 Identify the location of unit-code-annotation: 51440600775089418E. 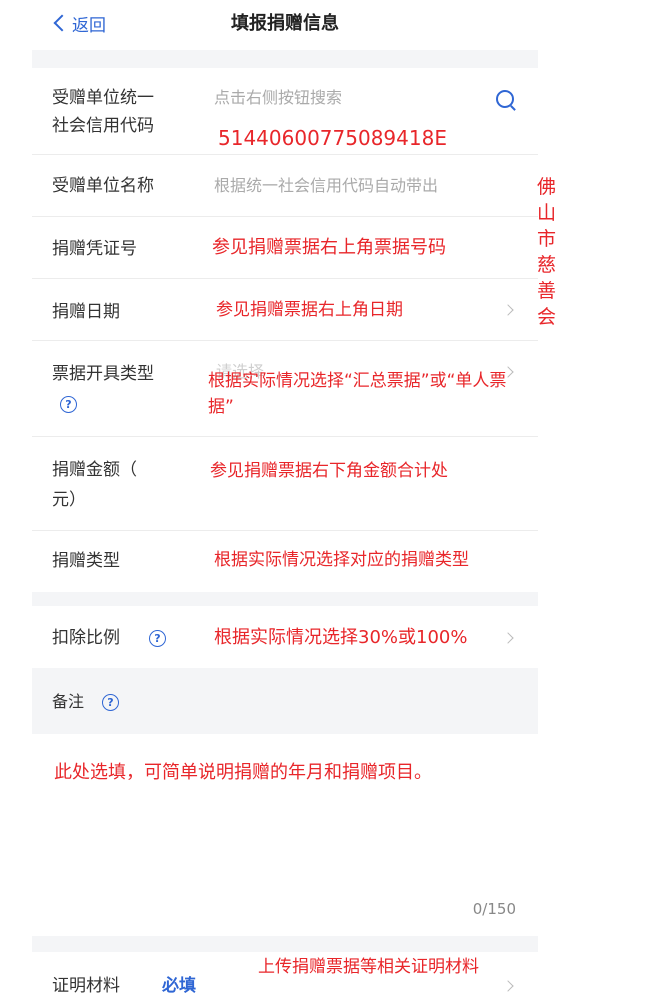
(332, 138).